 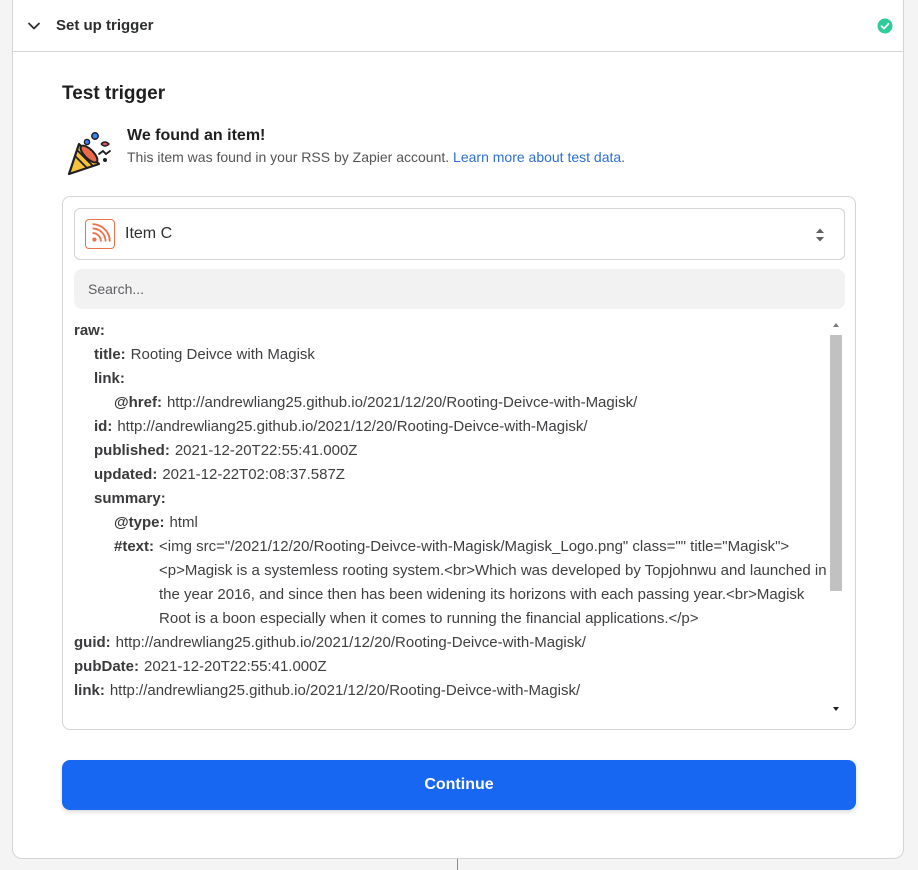 I want to click on check-circle-icon, so click(x=885, y=26).